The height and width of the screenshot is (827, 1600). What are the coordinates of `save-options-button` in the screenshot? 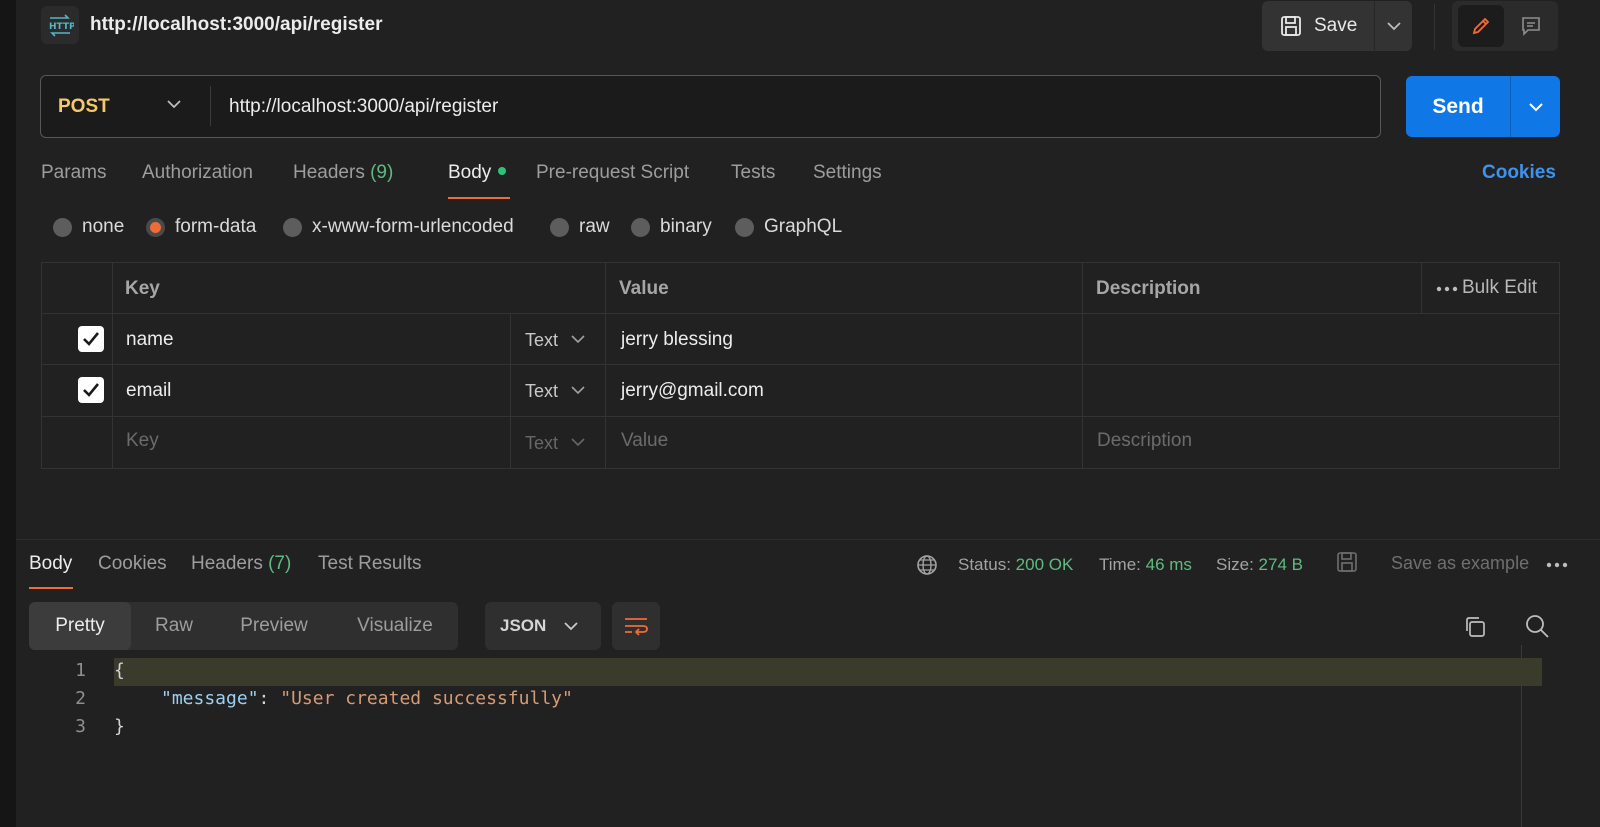 It's located at (1393, 26).